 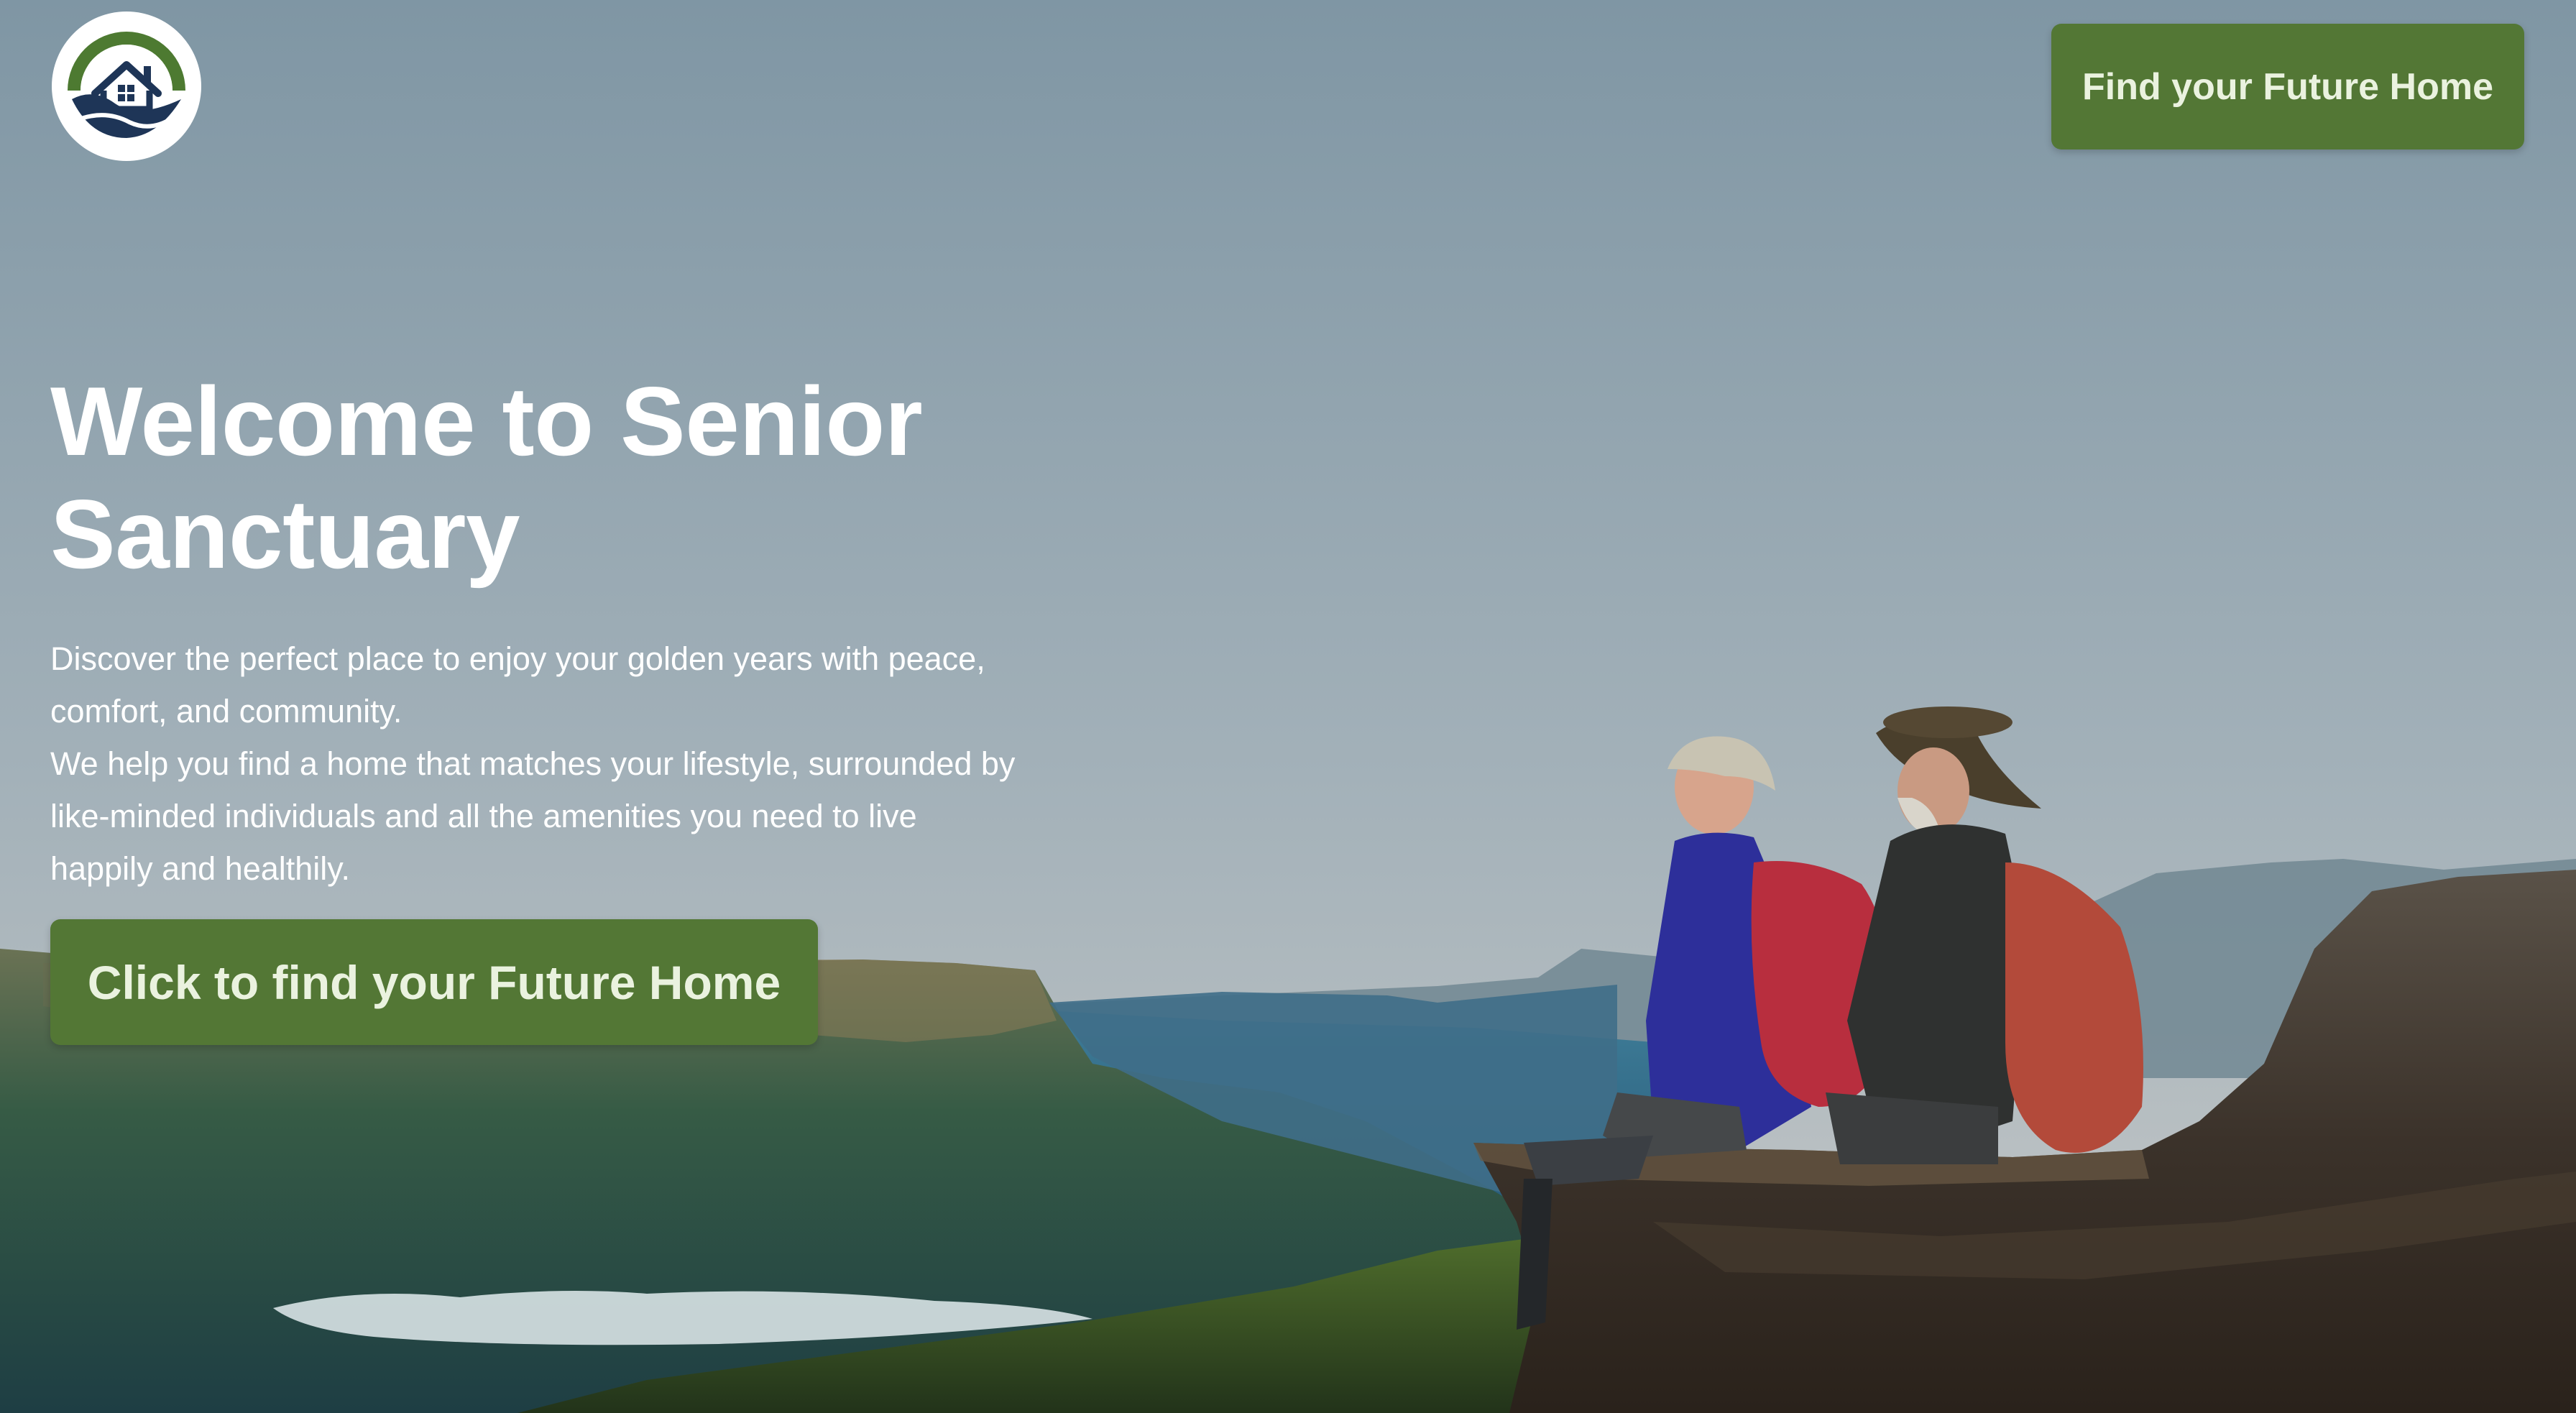 I want to click on house-on-waves-logo-icon, so click(x=126, y=86).